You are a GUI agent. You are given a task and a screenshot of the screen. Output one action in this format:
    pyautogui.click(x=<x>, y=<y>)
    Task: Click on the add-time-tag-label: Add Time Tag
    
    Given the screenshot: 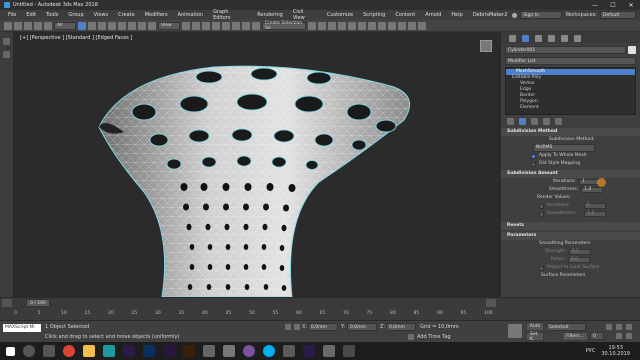 What is the action you would take?
    pyautogui.click(x=434, y=337)
    